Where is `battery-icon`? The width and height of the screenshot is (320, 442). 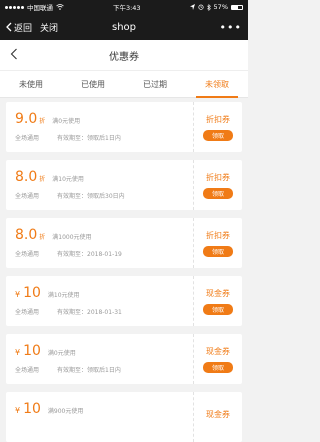
battery-icon is located at coordinates (237, 7).